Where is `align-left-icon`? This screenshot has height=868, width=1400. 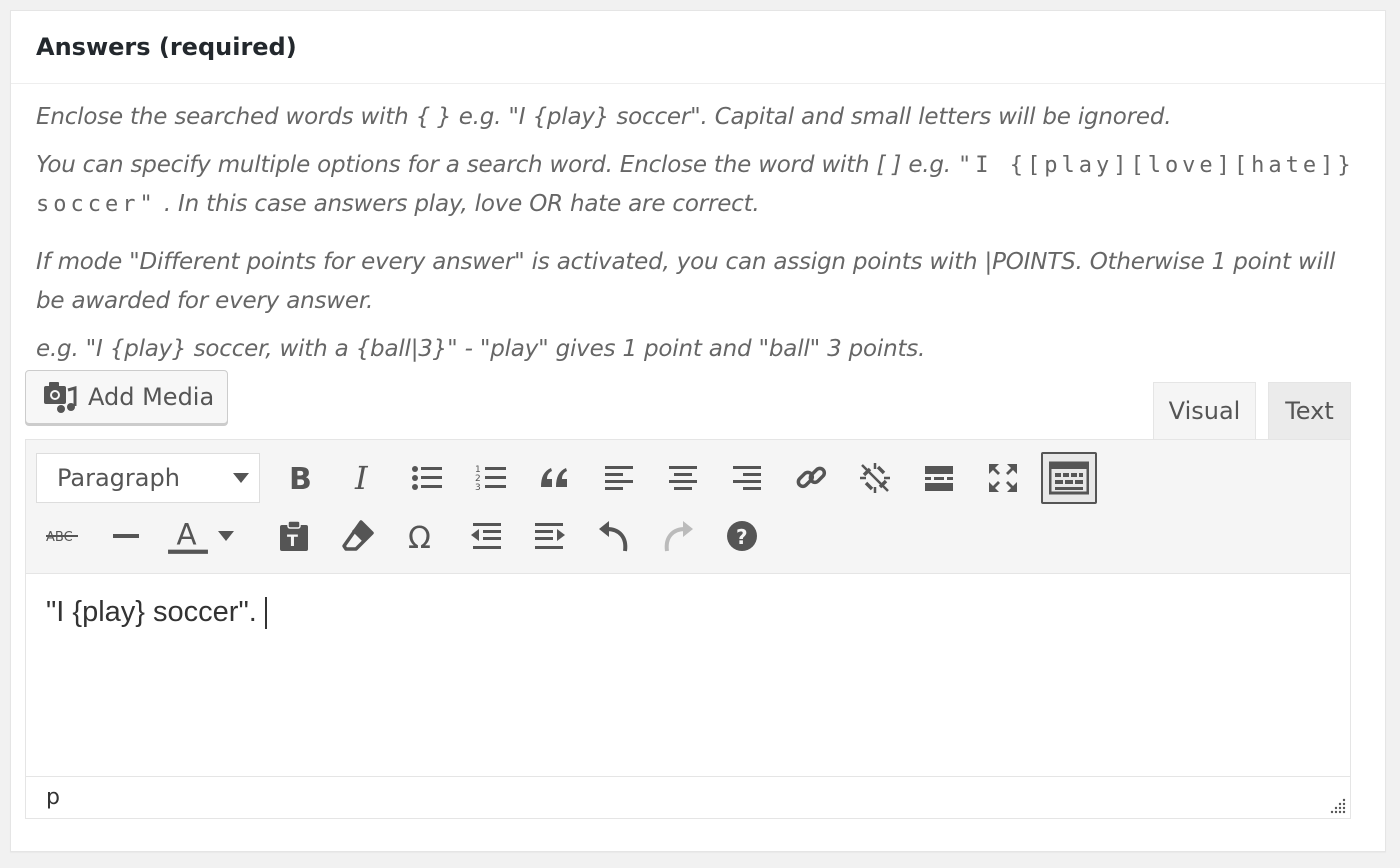
align-left-icon is located at coordinates (619, 478).